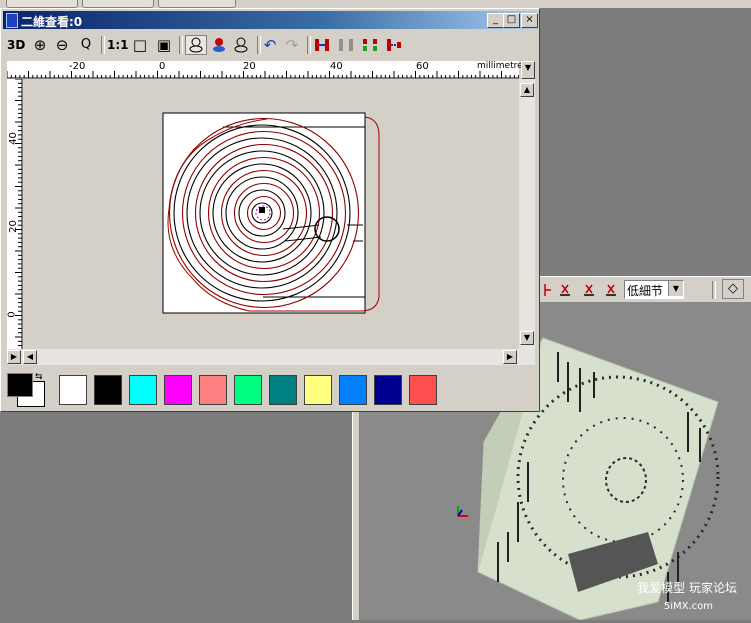  What do you see at coordinates (733, 289) in the screenshot?
I see `diamond-view-icon: ◇` at bounding box center [733, 289].